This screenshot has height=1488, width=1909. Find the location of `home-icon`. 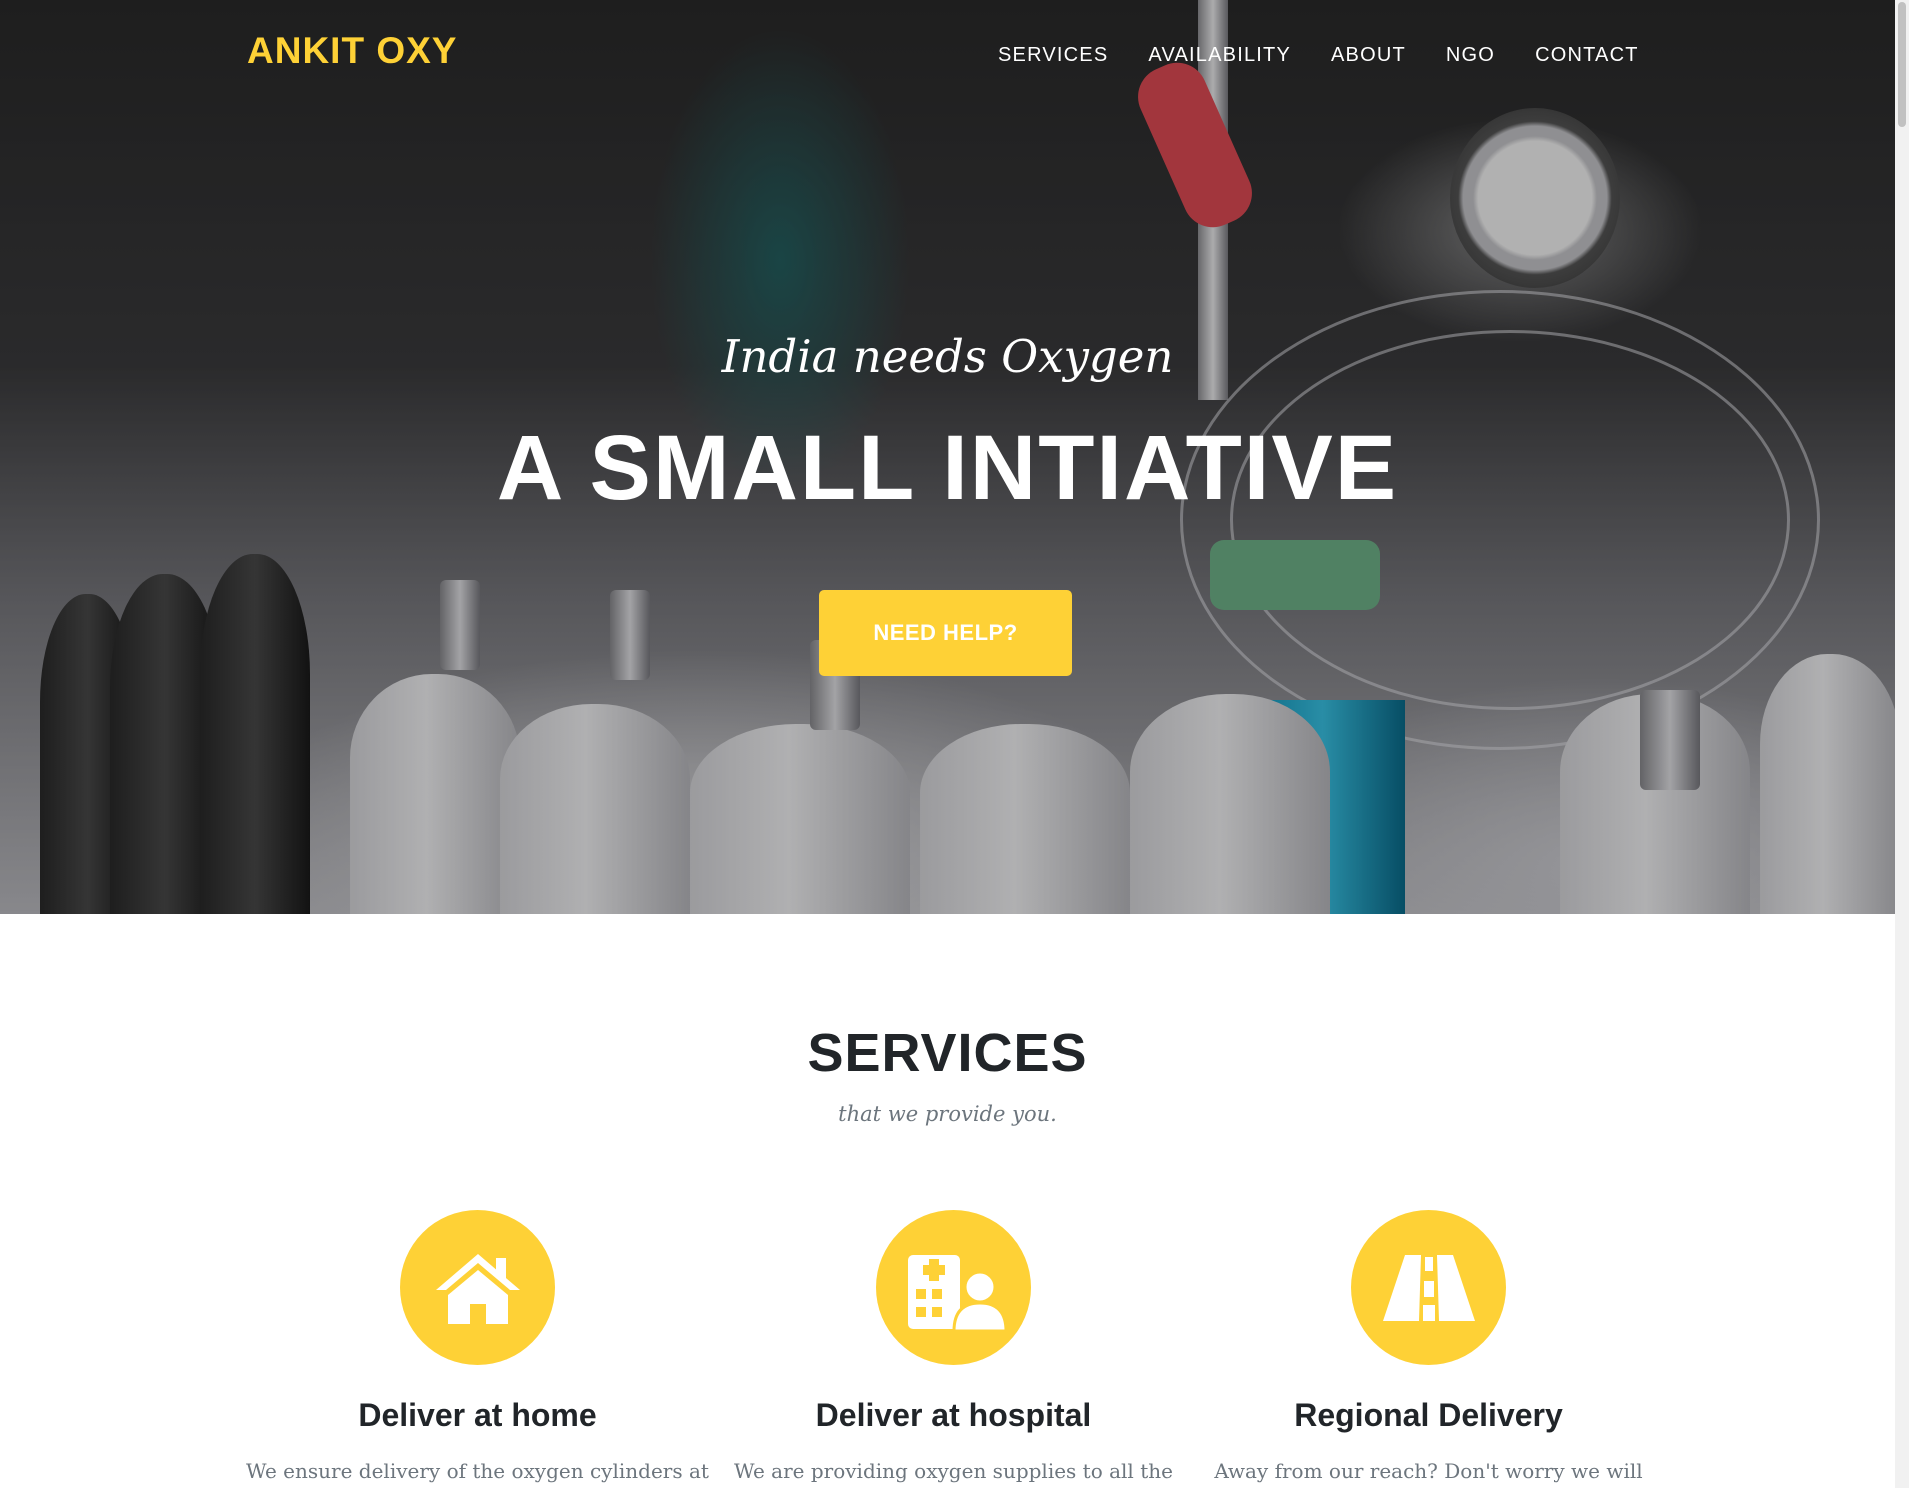

home-icon is located at coordinates (477, 1287).